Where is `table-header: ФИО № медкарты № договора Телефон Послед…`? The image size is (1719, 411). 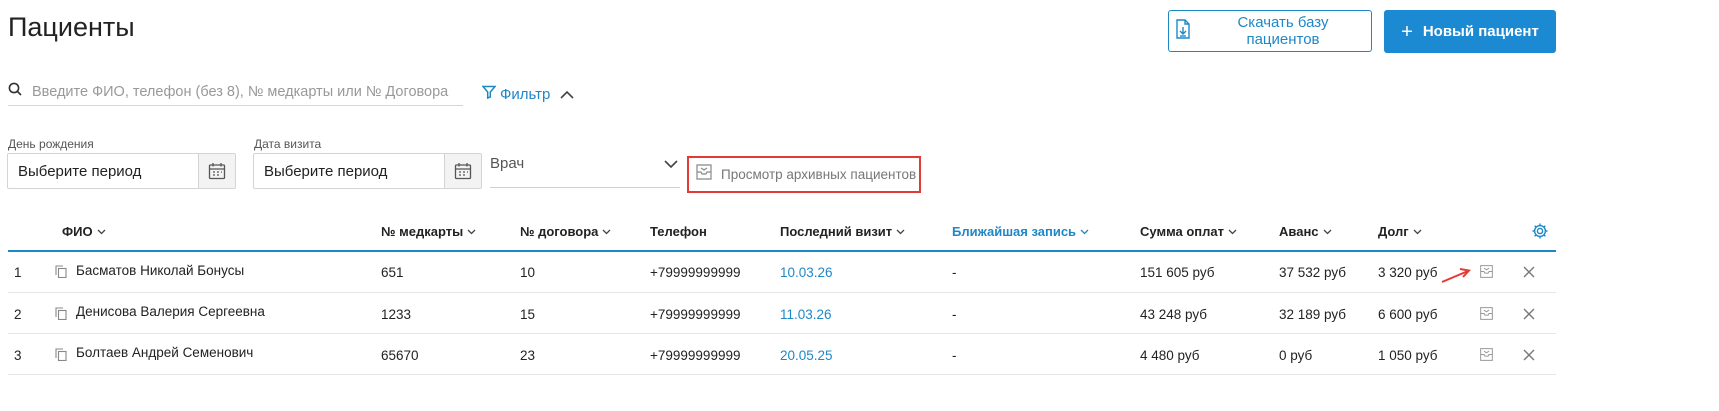 table-header: ФИО № медкарты № договора Телефон Послед… is located at coordinates (782, 232).